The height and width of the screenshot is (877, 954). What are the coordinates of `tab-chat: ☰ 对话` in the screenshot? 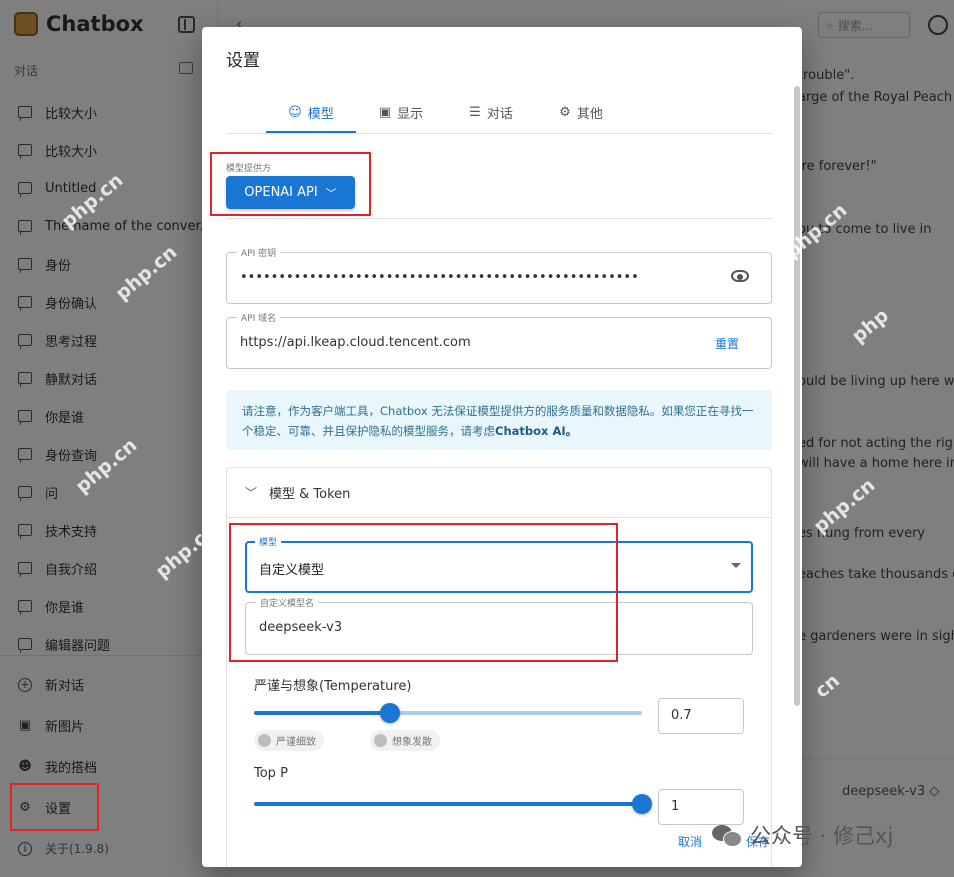 It's located at (491, 112).